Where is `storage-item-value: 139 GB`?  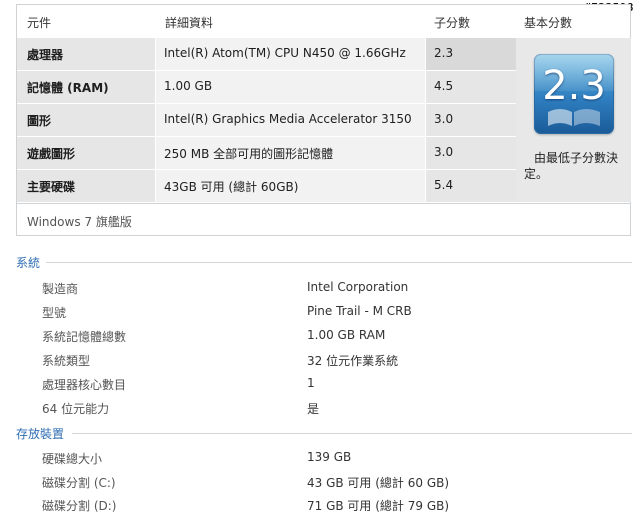
storage-item-value: 139 GB is located at coordinates (329, 457).